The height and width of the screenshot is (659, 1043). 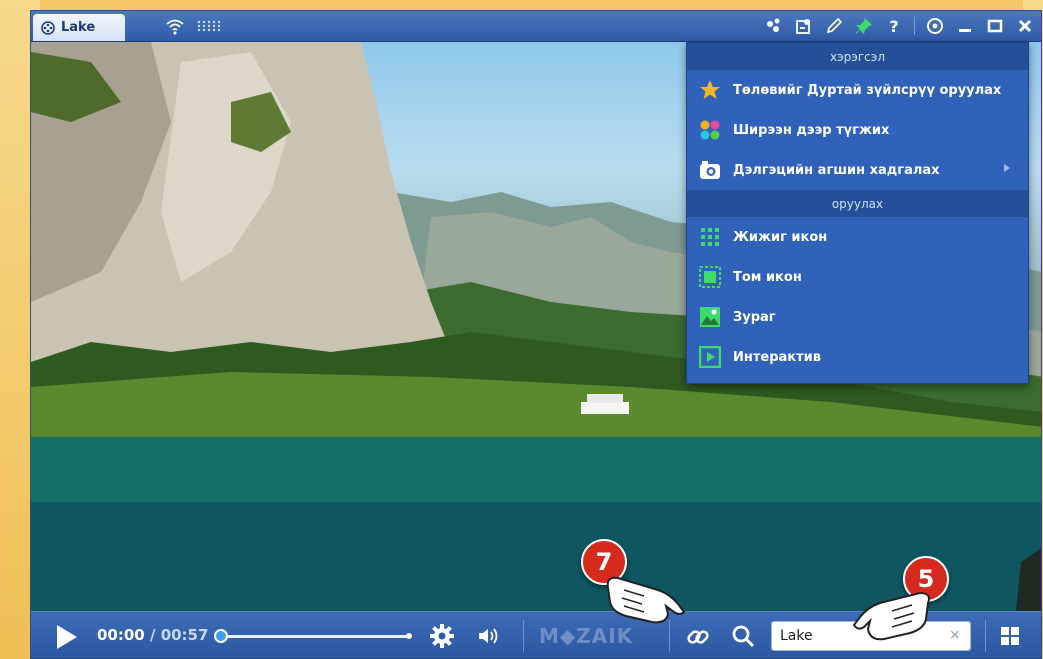 What do you see at coordinates (48, 27) in the screenshot?
I see `film-reel-icon` at bounding box center [48, 27].